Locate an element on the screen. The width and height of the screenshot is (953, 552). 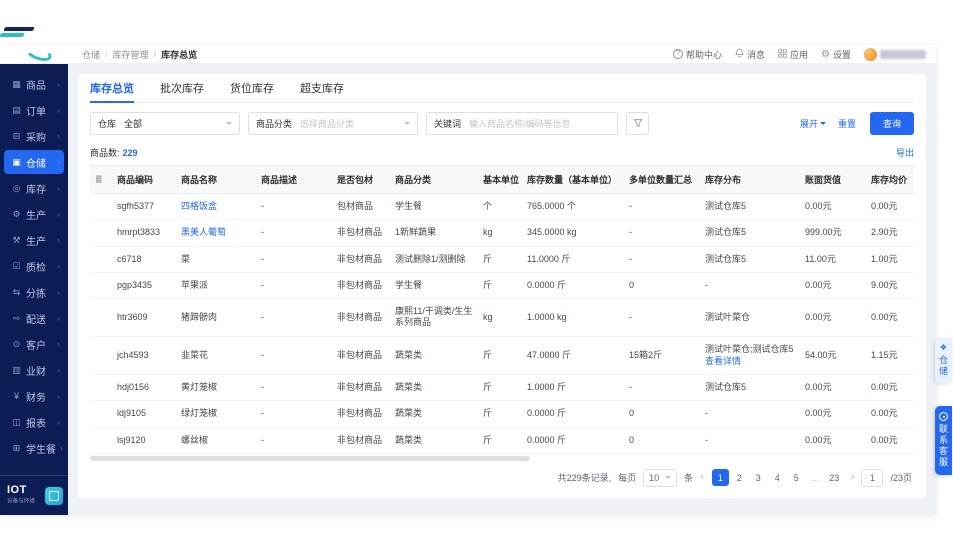
cell-code: hdj0156 is located at coordinates (144, 388).